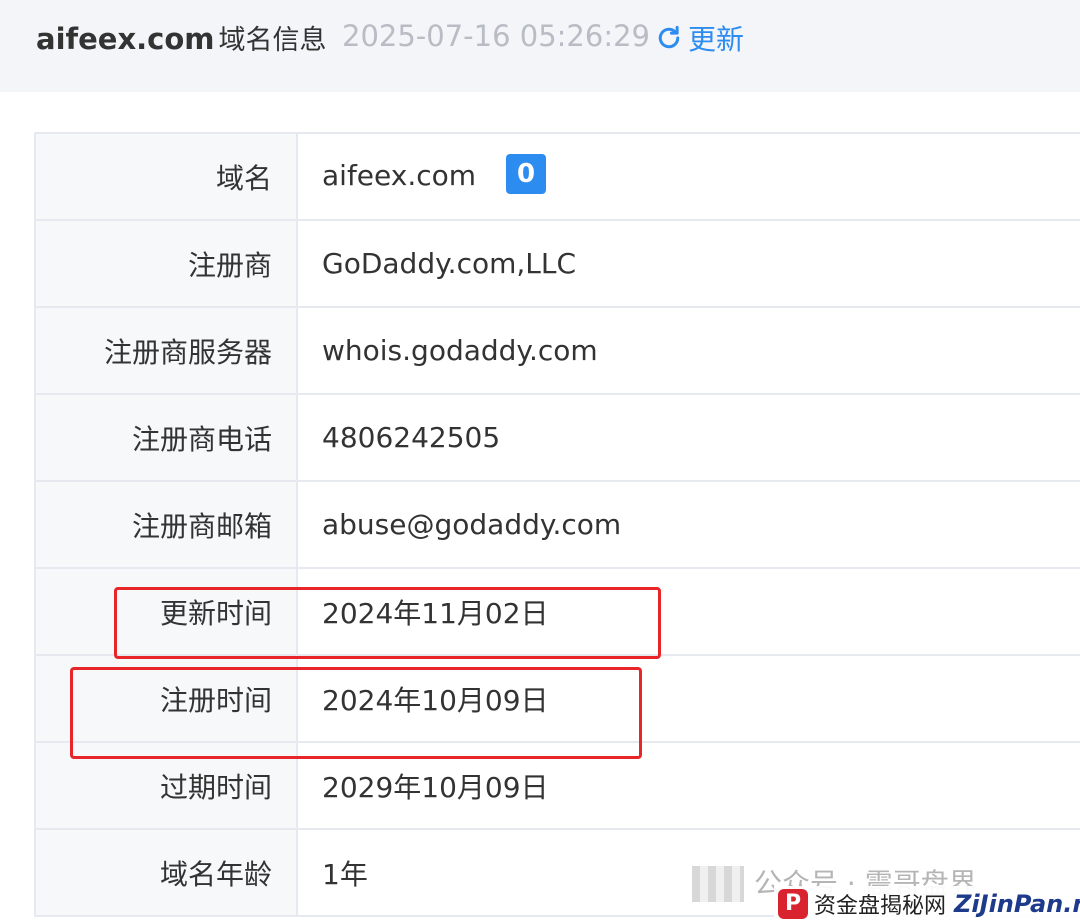  I want to click on row-value: GoDaddy.com,LLC, so click(688, 263).